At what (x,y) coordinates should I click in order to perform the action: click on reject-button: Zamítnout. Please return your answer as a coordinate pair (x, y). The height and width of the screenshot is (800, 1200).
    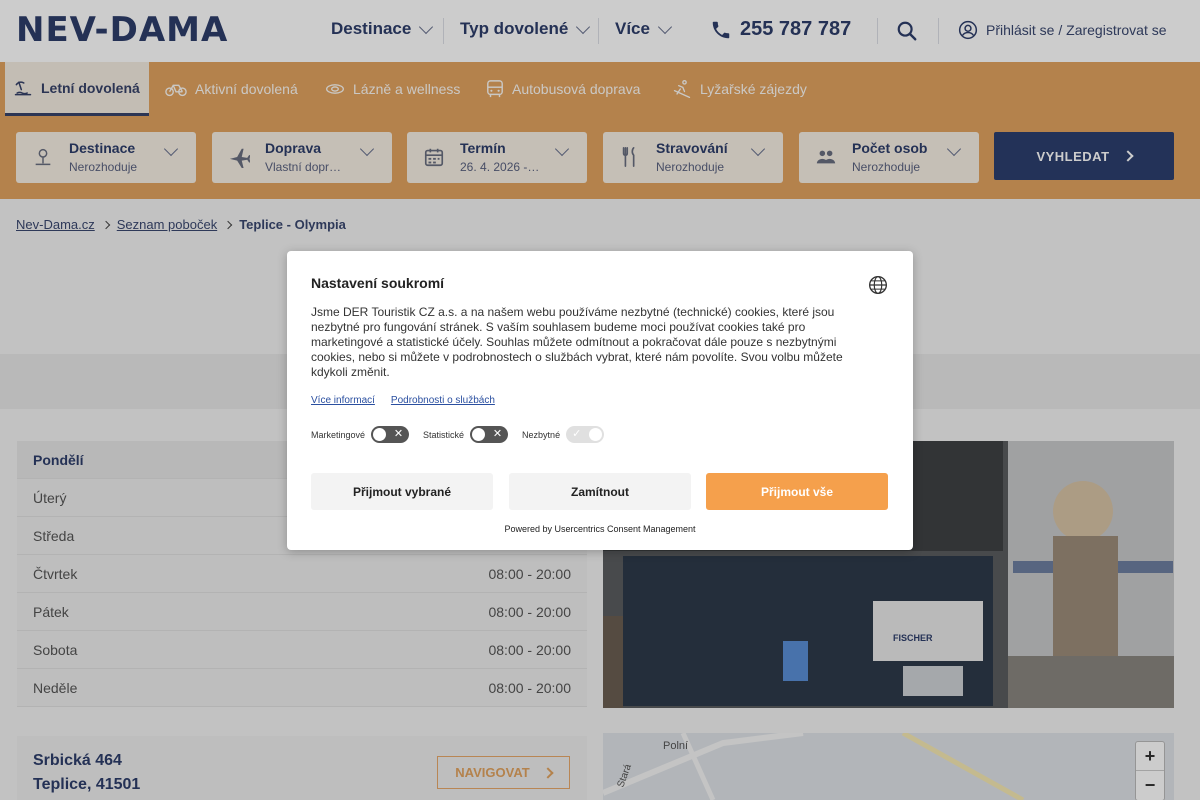
    Looking at the image, I should click on (600, 491).